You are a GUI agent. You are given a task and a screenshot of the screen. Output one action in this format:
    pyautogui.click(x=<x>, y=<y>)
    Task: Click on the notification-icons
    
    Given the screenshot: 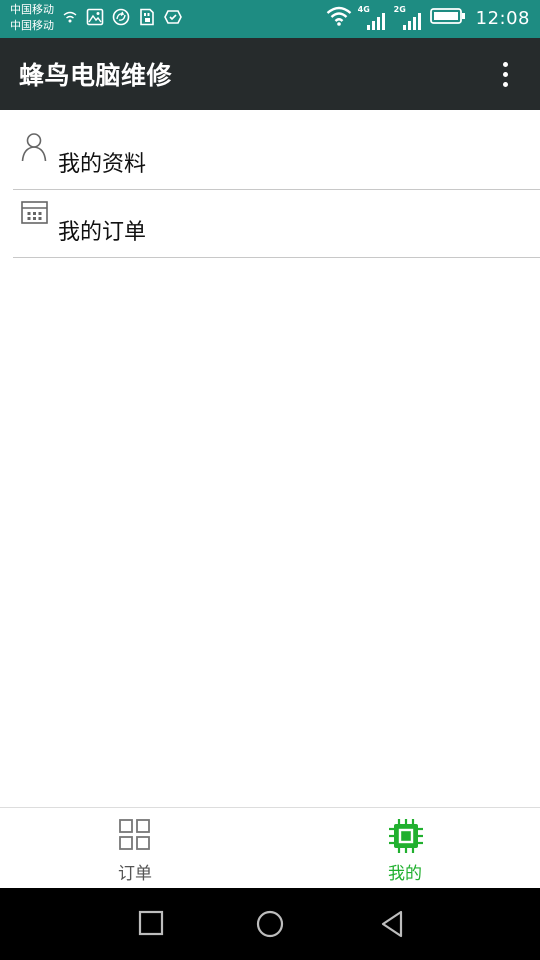 What is the action you would take?
    pyautogui.click(x=122, y=19)
    